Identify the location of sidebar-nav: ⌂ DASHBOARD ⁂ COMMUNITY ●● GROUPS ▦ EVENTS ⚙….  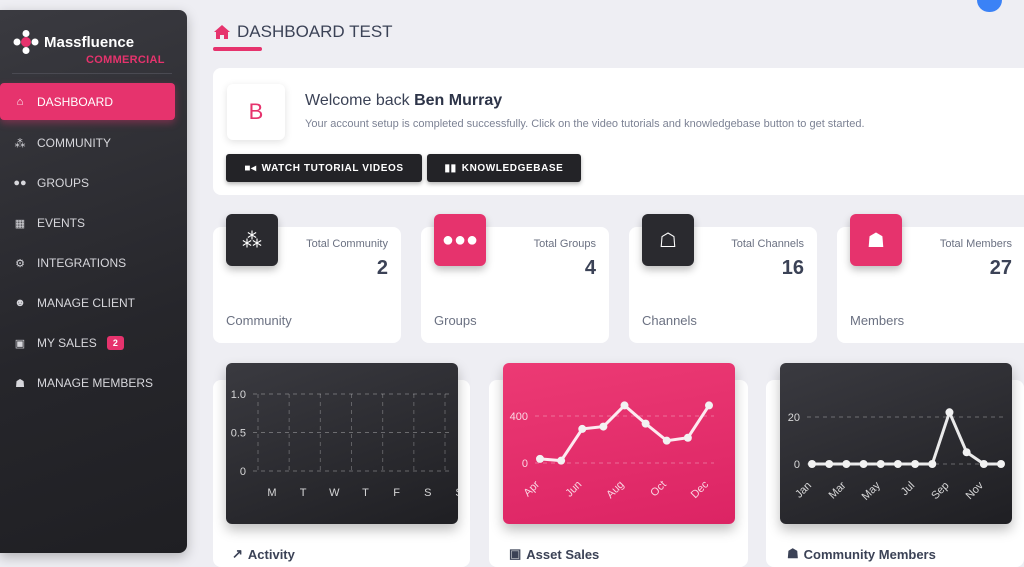
(93, 243).